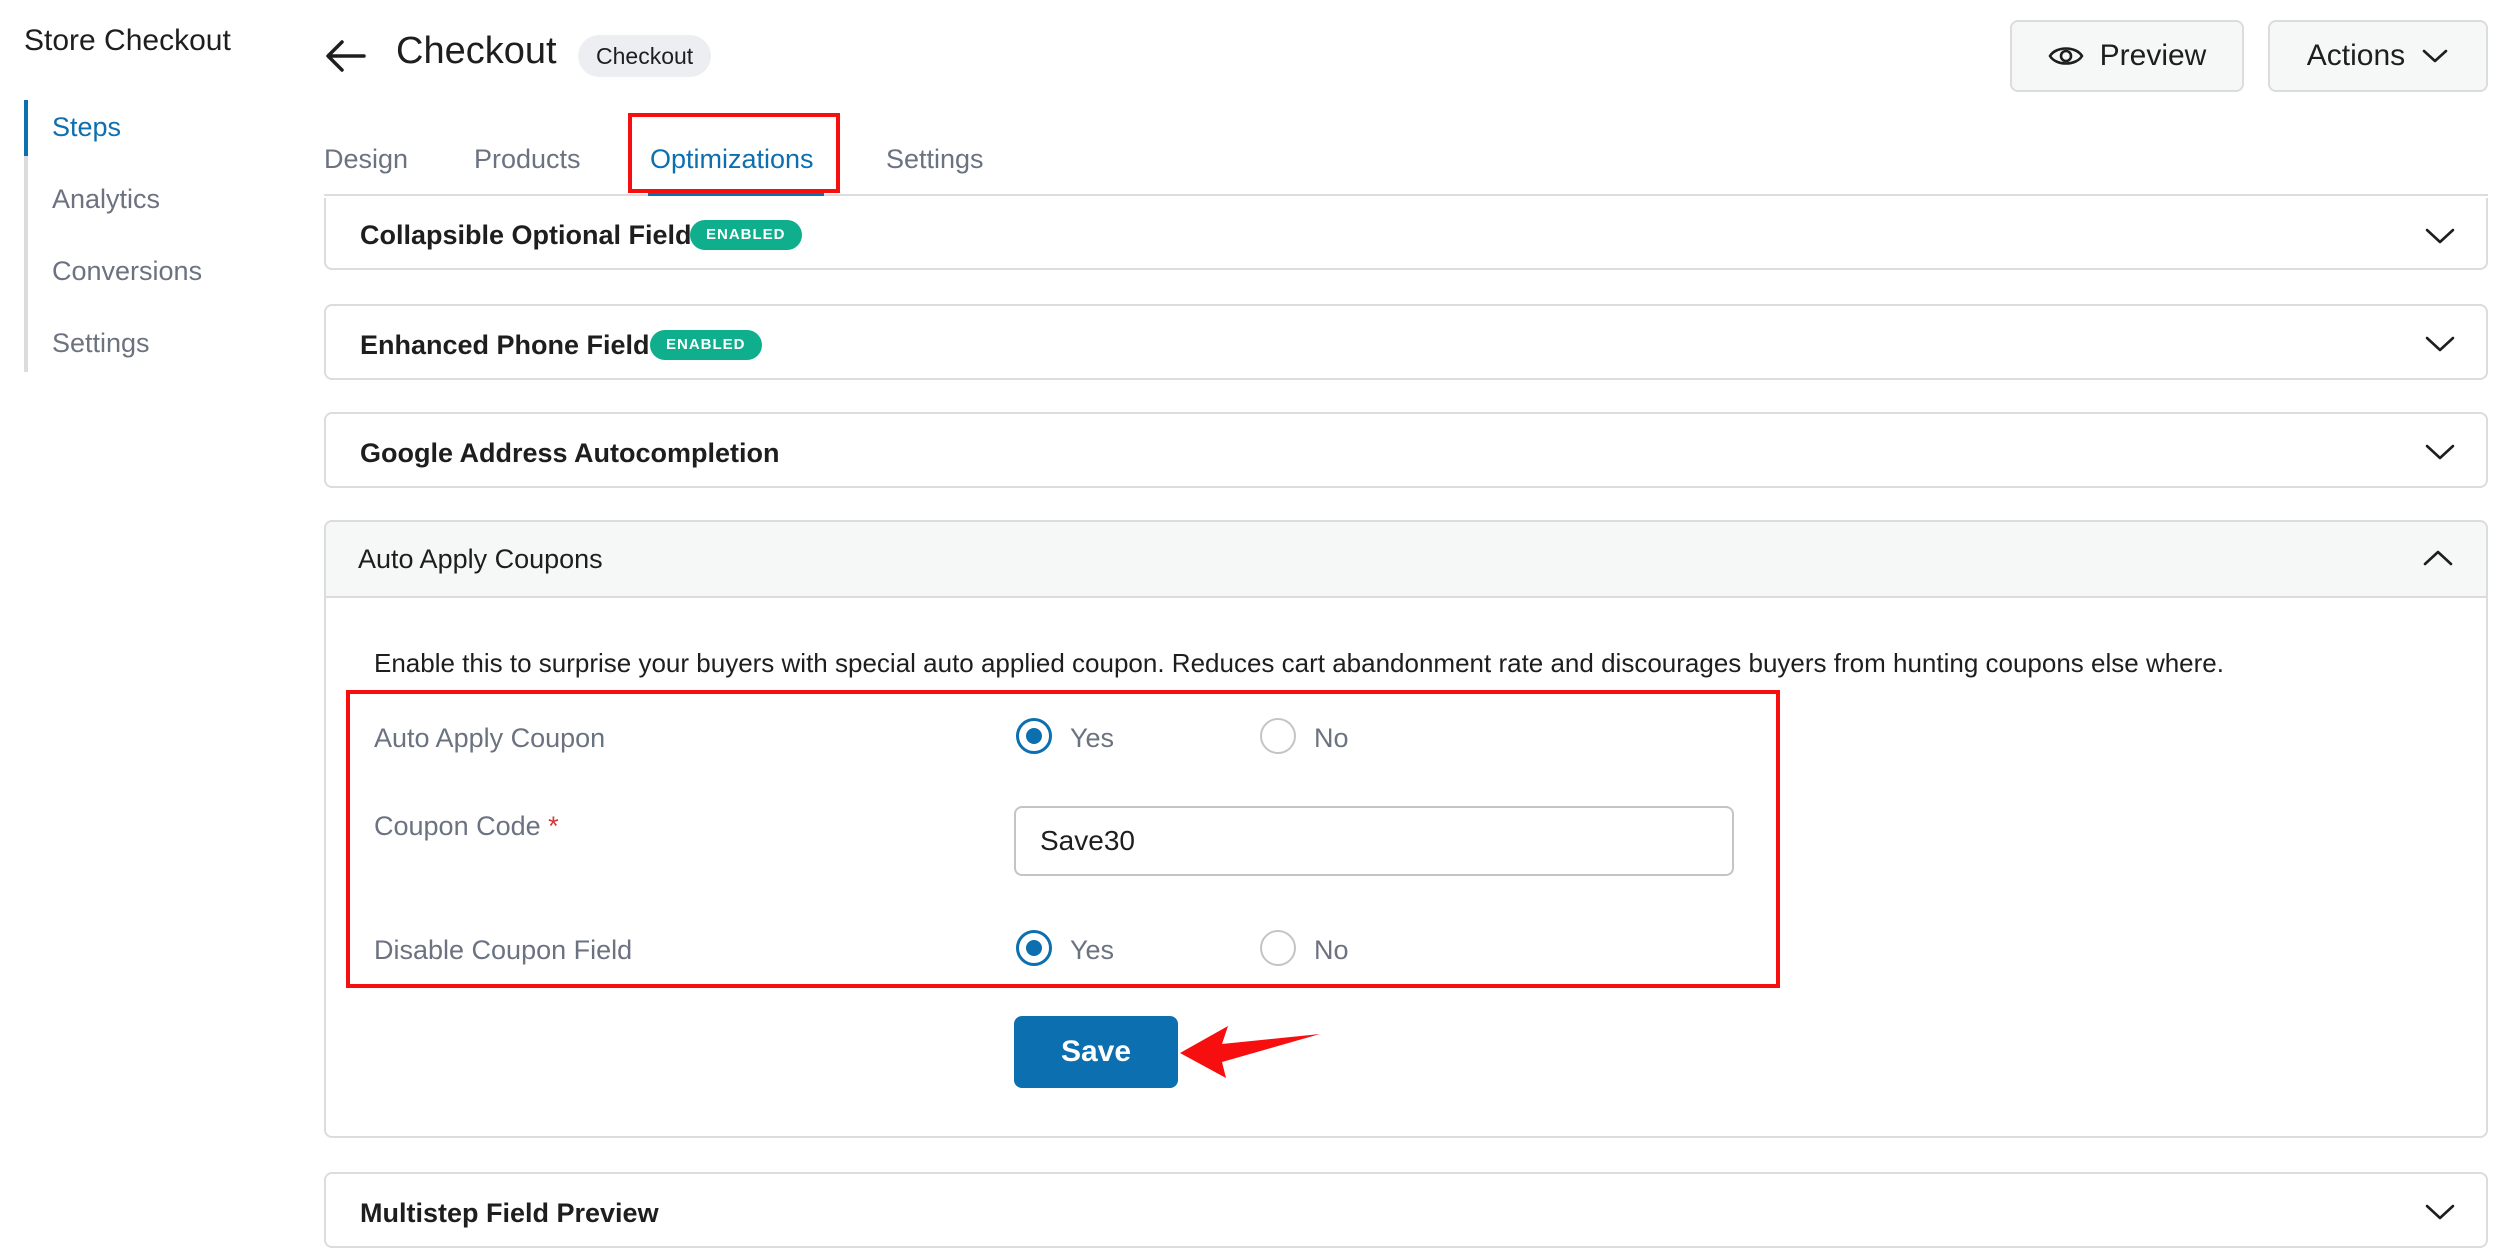 The height and width of the screenshot is (1258, 2506). I want to click on panel-title: Enhanced Phone Field, so click(505, 345).